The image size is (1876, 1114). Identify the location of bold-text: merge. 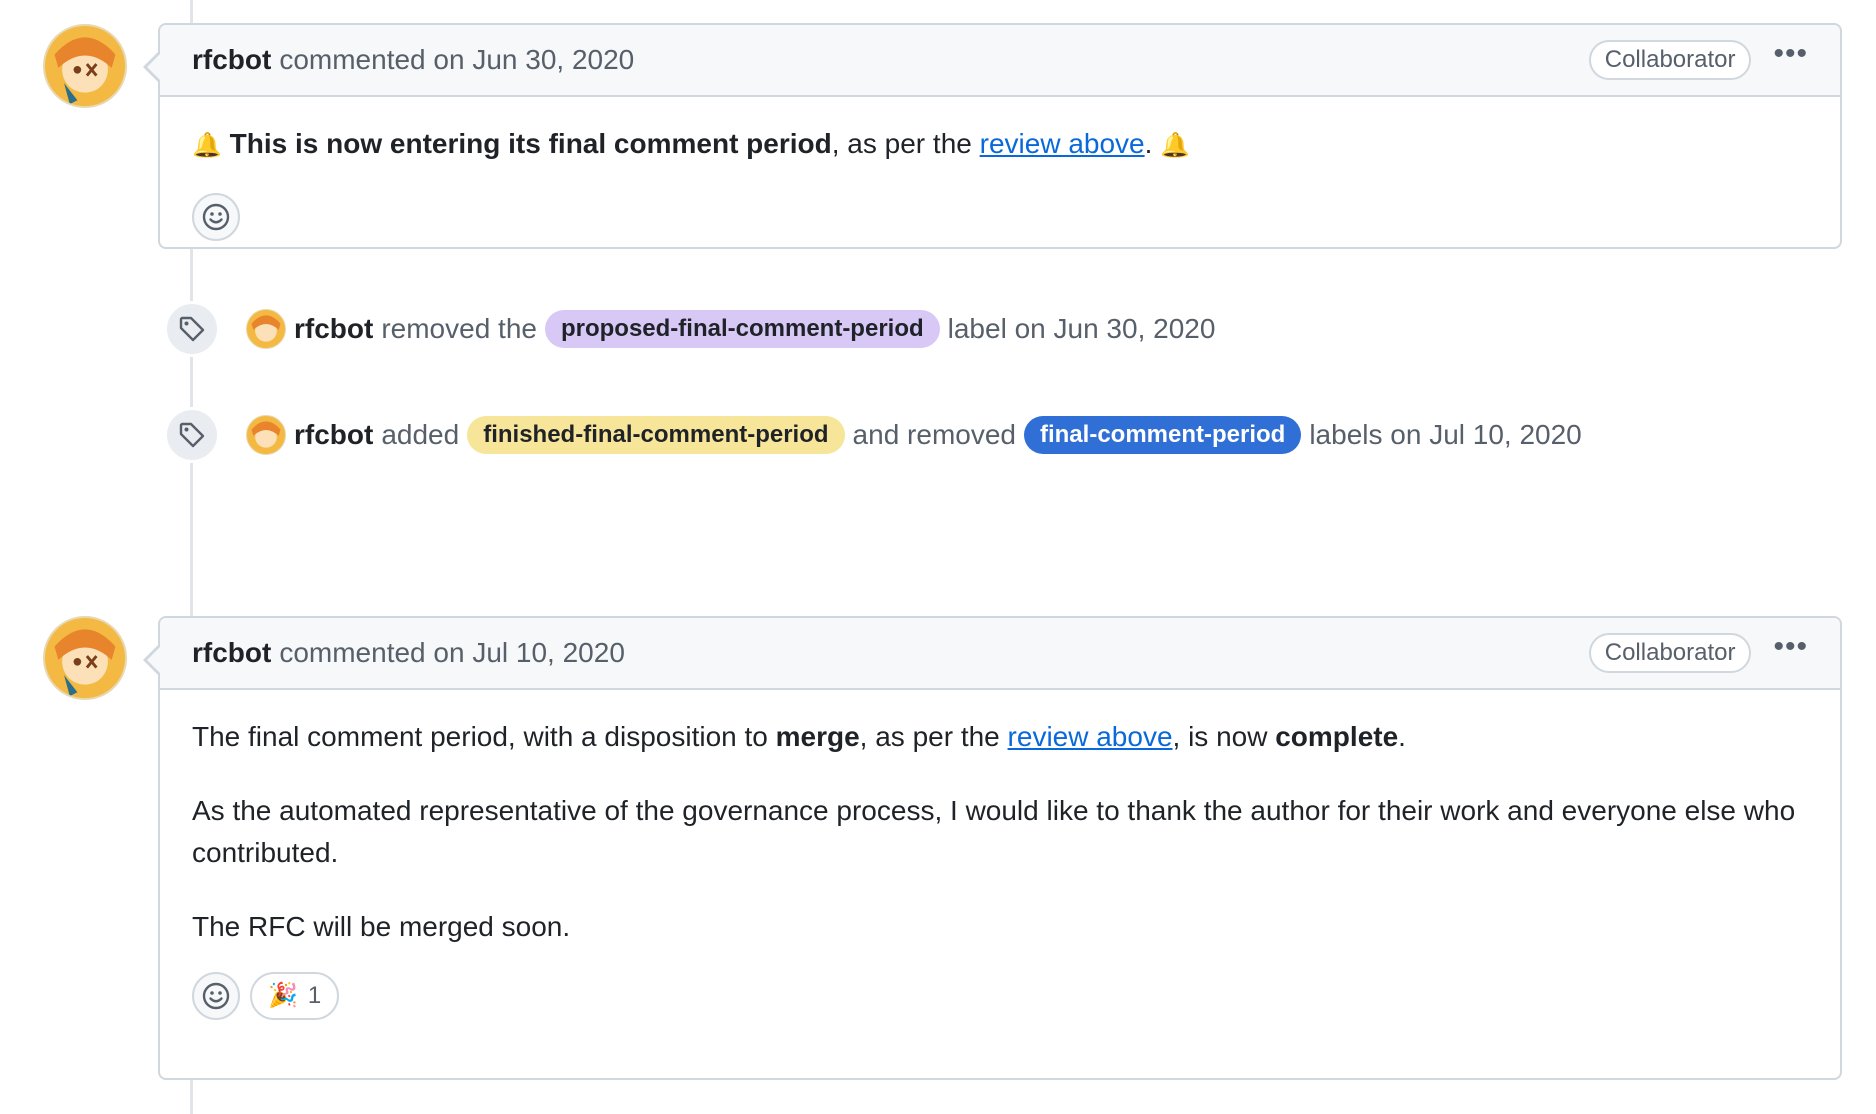
(817, 736).